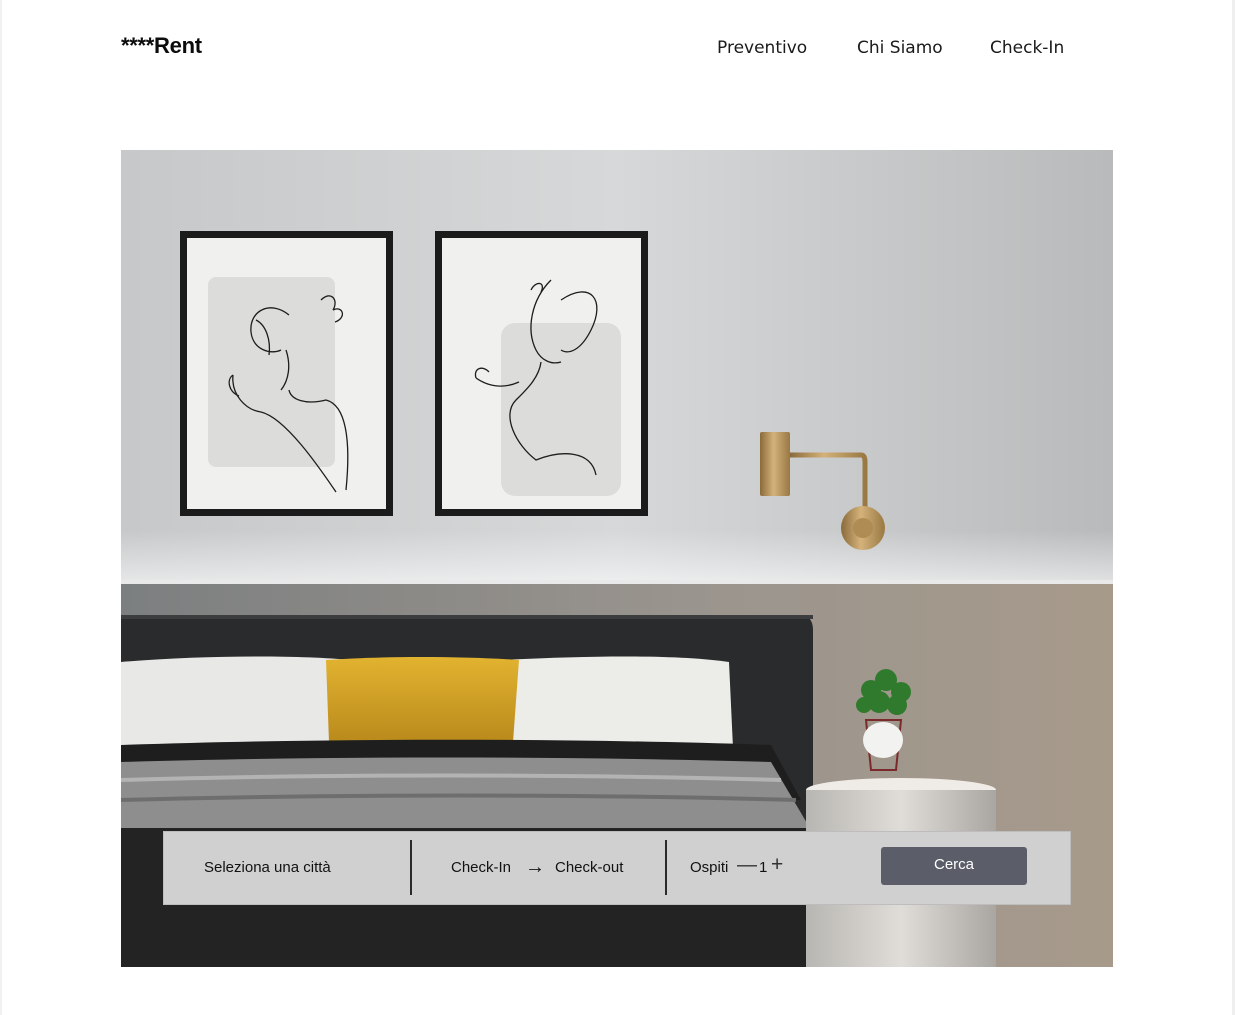  What do you see at coordinates (535, 867) in the screenshot?
I see `arrow-right-icon: →` at bounding box center [535, 867].